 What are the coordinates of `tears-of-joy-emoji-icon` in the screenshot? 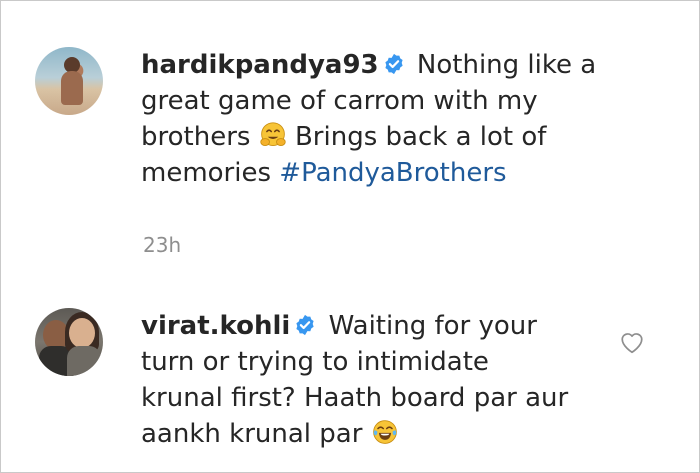 It's located at (384, 432).